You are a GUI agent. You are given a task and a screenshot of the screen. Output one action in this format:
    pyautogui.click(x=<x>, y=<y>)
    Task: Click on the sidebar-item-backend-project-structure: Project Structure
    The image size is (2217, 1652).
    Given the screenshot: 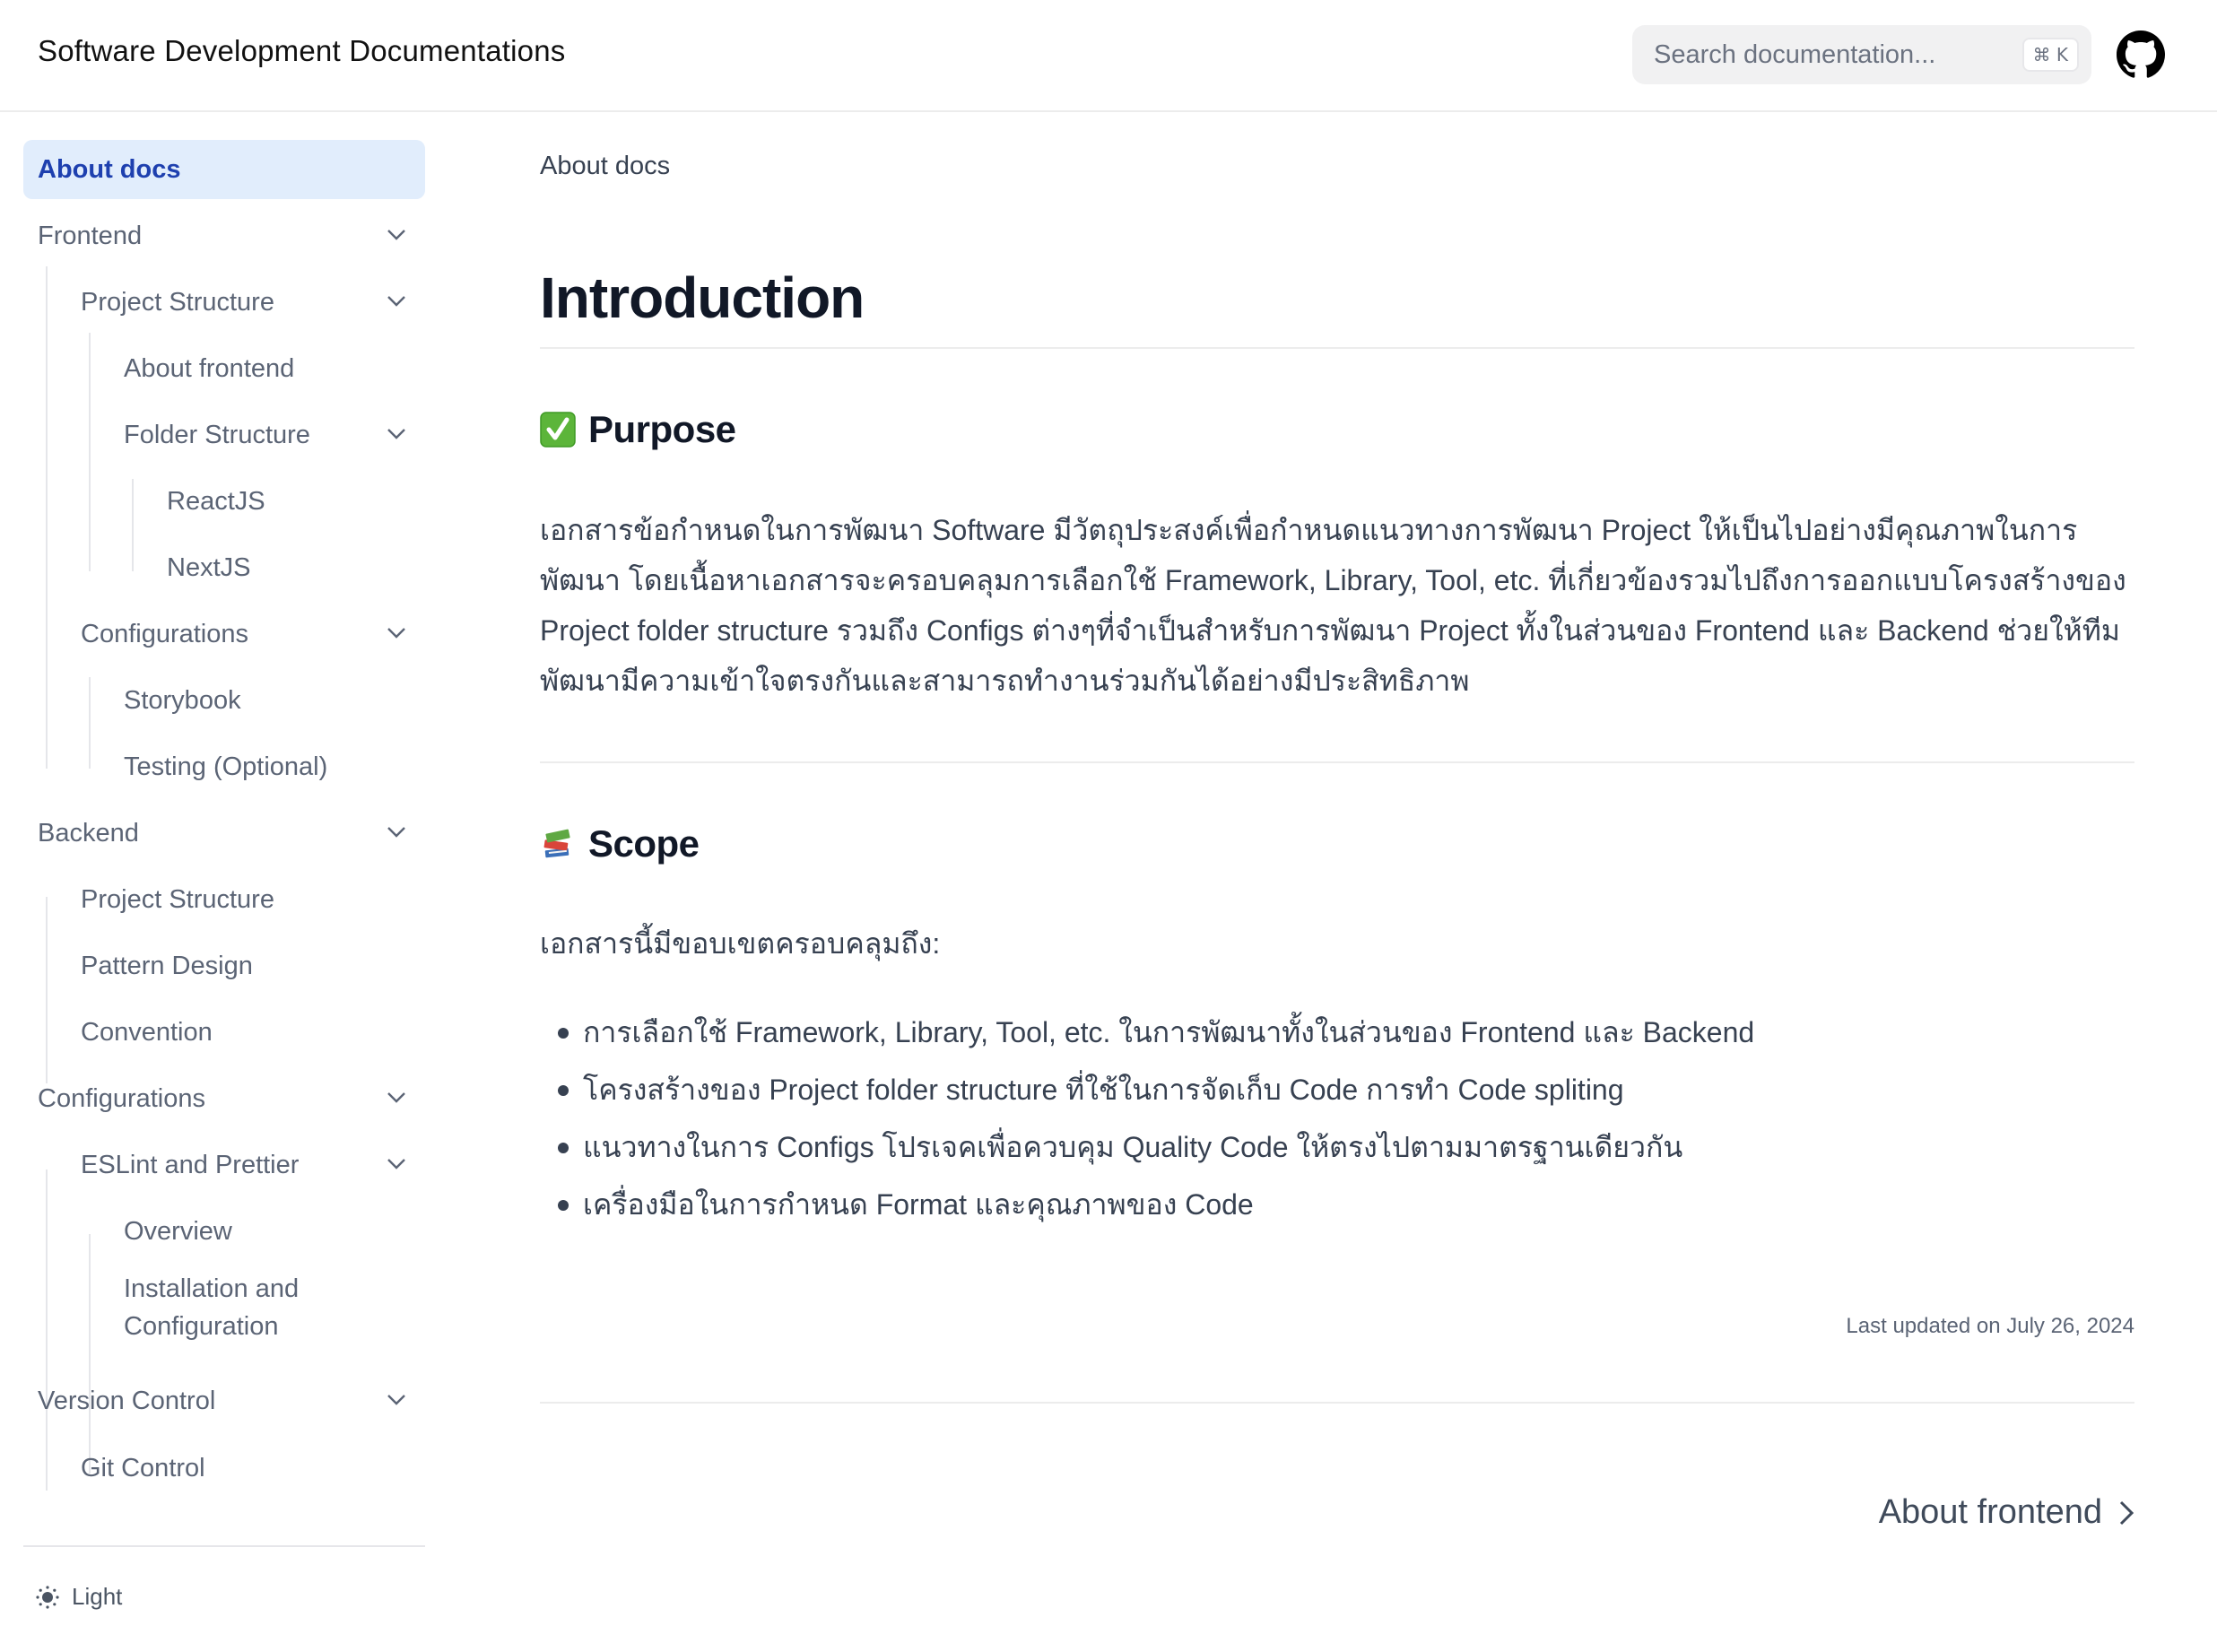 What is the action you would take?
    pyautogui.click(x=224, y=899)
    